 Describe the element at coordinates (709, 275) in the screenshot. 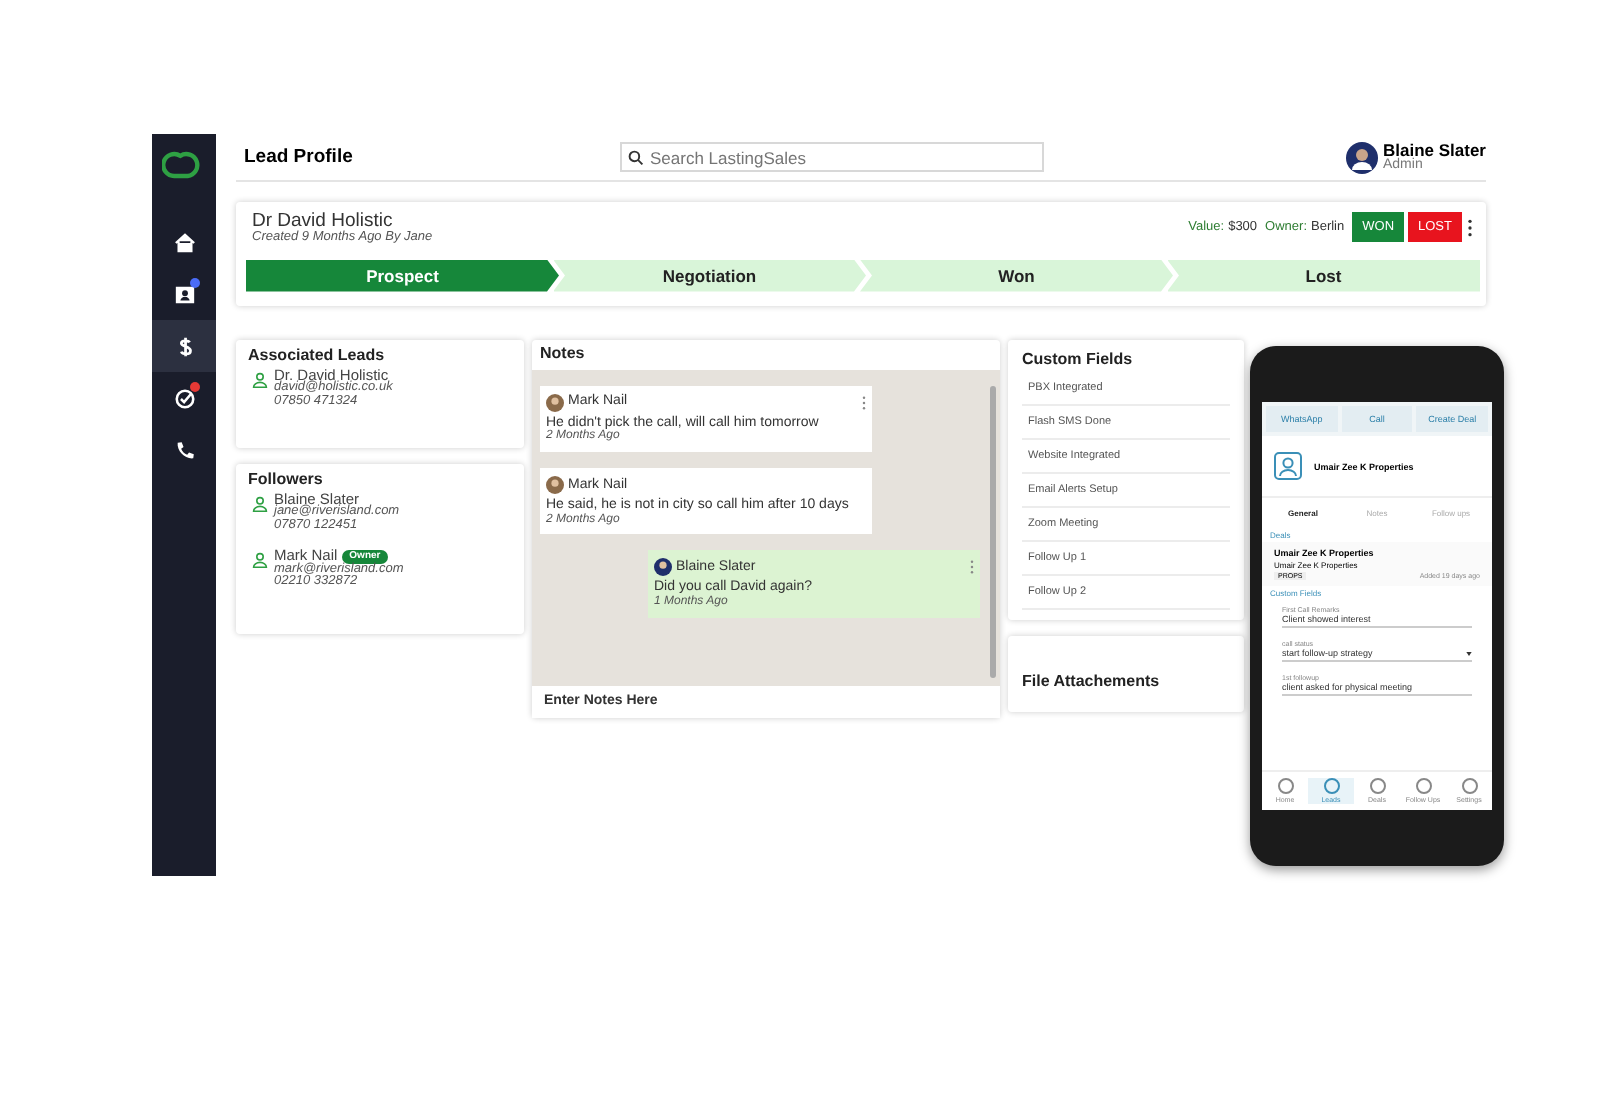

I see `pipeline-stage: Negotiation` at that location.